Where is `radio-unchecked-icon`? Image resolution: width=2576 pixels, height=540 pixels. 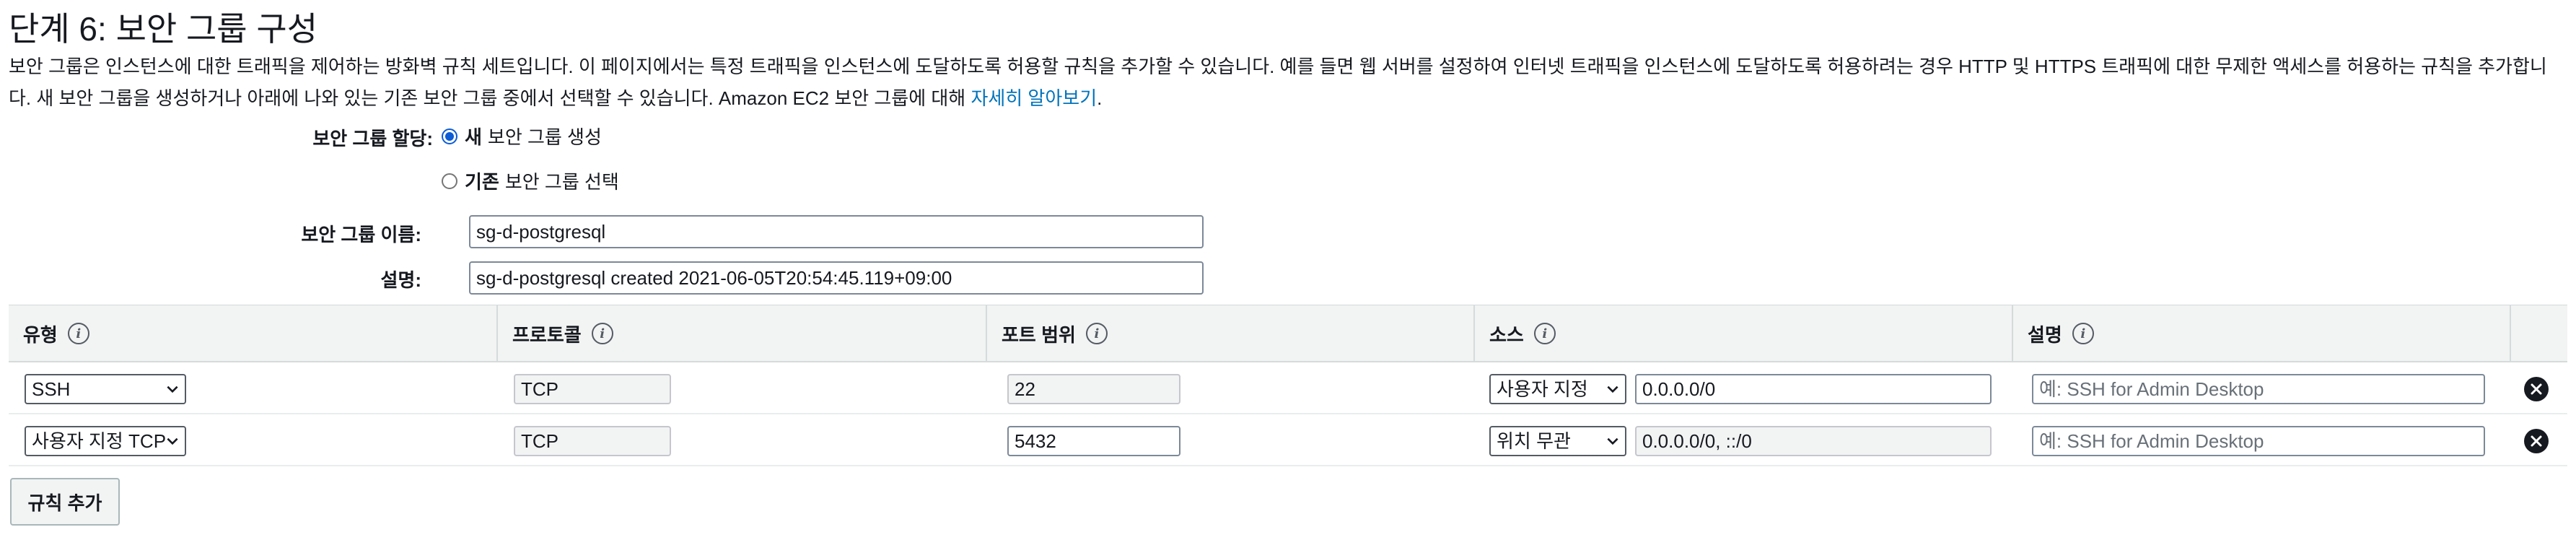
radio-unchecked-icon is located at coordinates (449, 181).